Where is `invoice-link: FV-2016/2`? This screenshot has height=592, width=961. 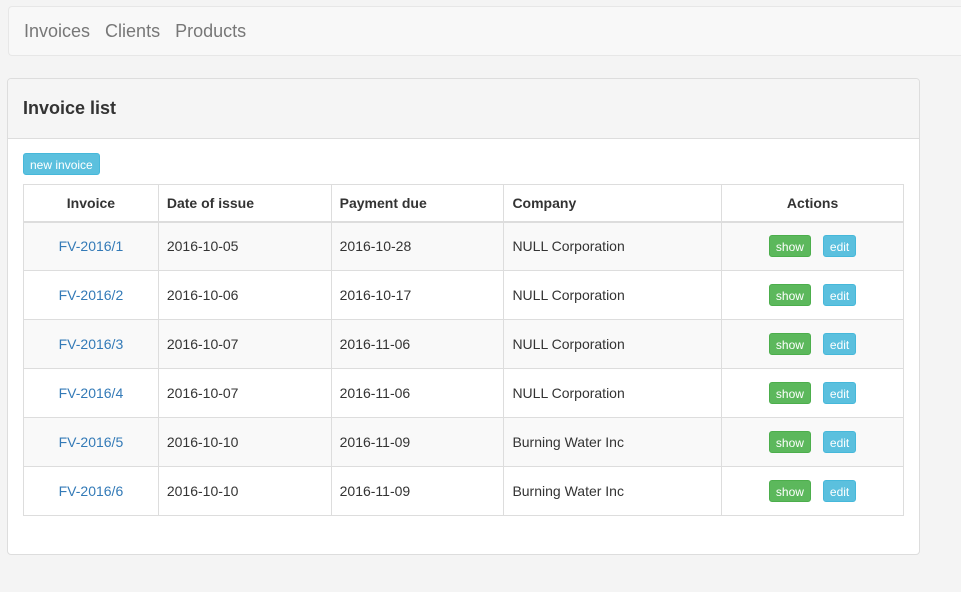 invoice-link: FV-2016/2 is located at coordinates (91, 295).